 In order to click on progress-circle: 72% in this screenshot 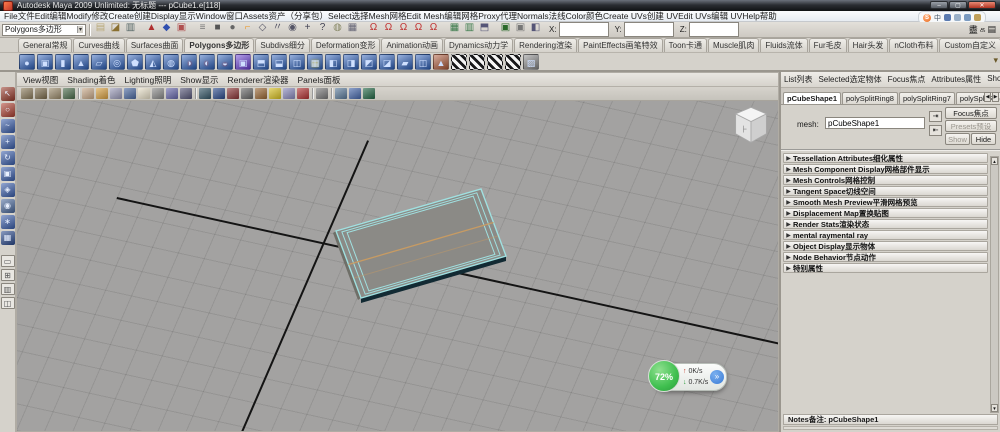, I will do `click(664, 376)`.